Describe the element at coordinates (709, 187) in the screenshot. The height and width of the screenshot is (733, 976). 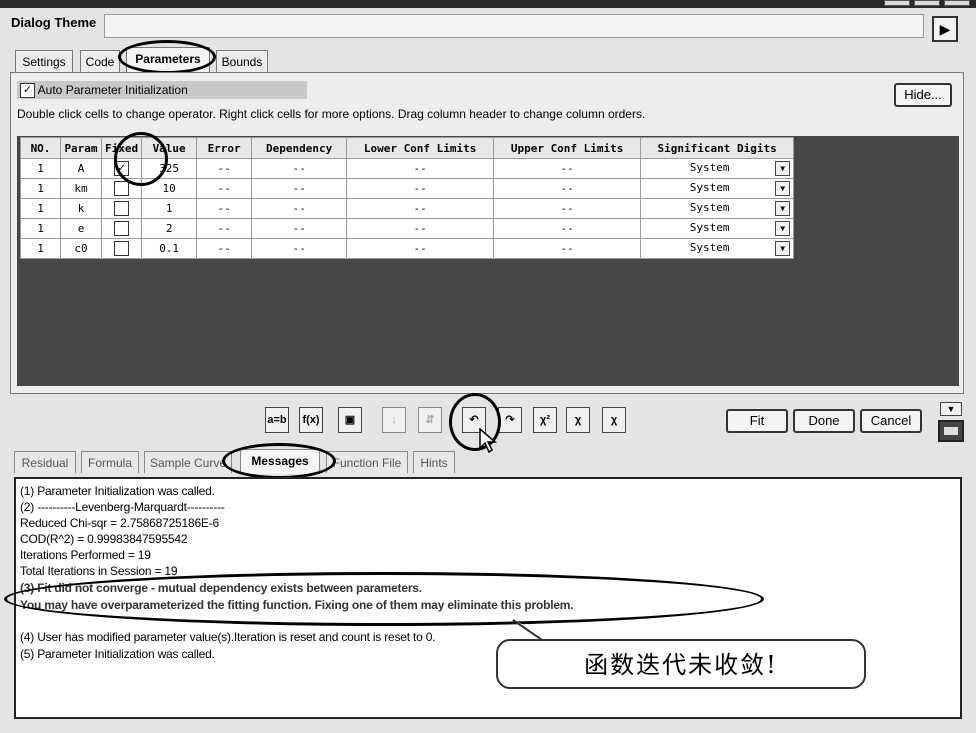
I see `digits-value: System` at that location.